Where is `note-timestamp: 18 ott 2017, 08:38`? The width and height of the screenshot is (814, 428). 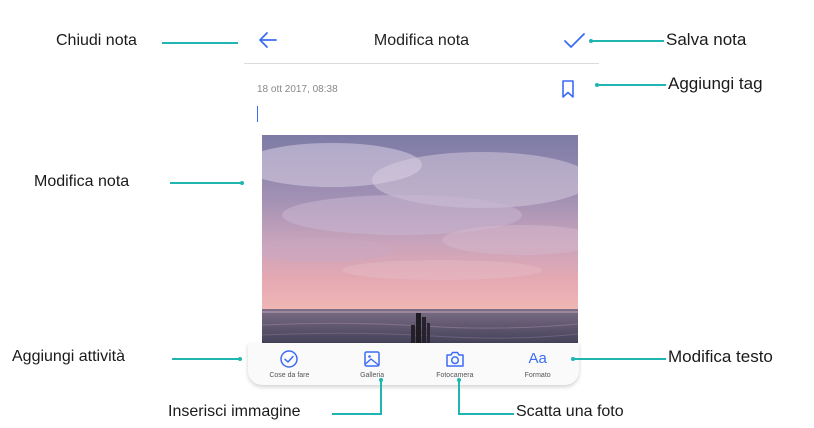
note-timestamp: 18 ott 2017, 08:38 is located at coordinates (297, 89).